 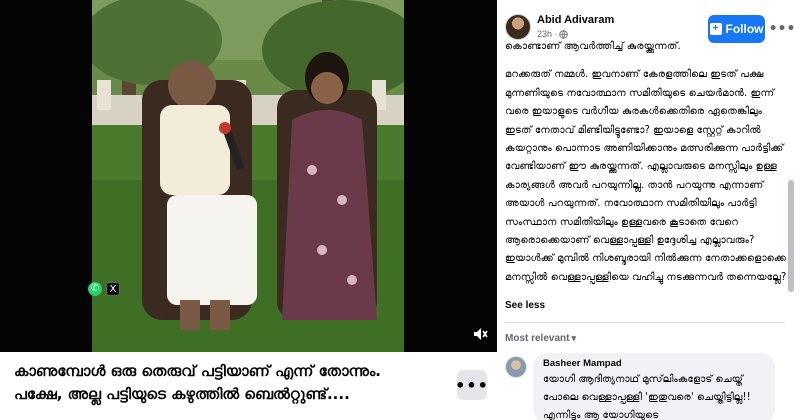 I want to click on author-name: Abid Adivaram, so click(x=575, y=20).